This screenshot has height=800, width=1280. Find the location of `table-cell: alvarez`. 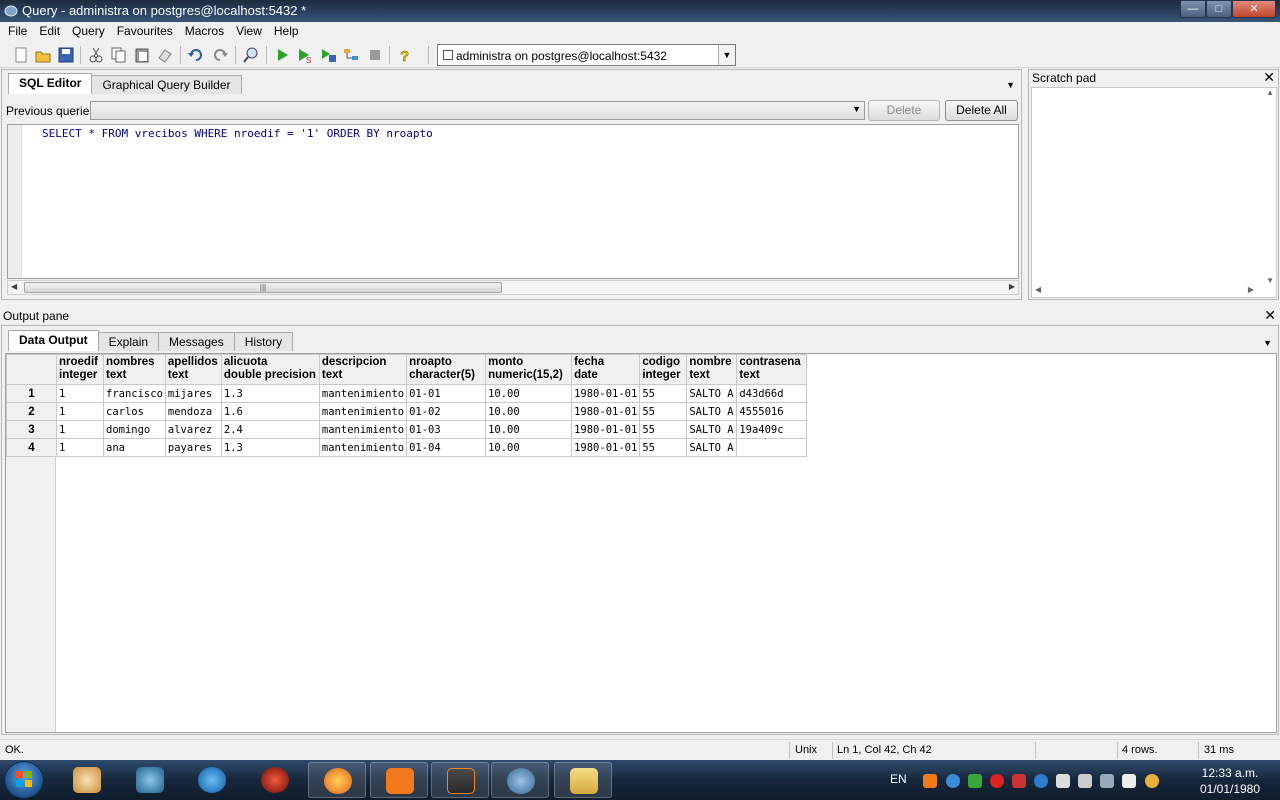

table-cell: alvarez is located at coordinates (193, 429).